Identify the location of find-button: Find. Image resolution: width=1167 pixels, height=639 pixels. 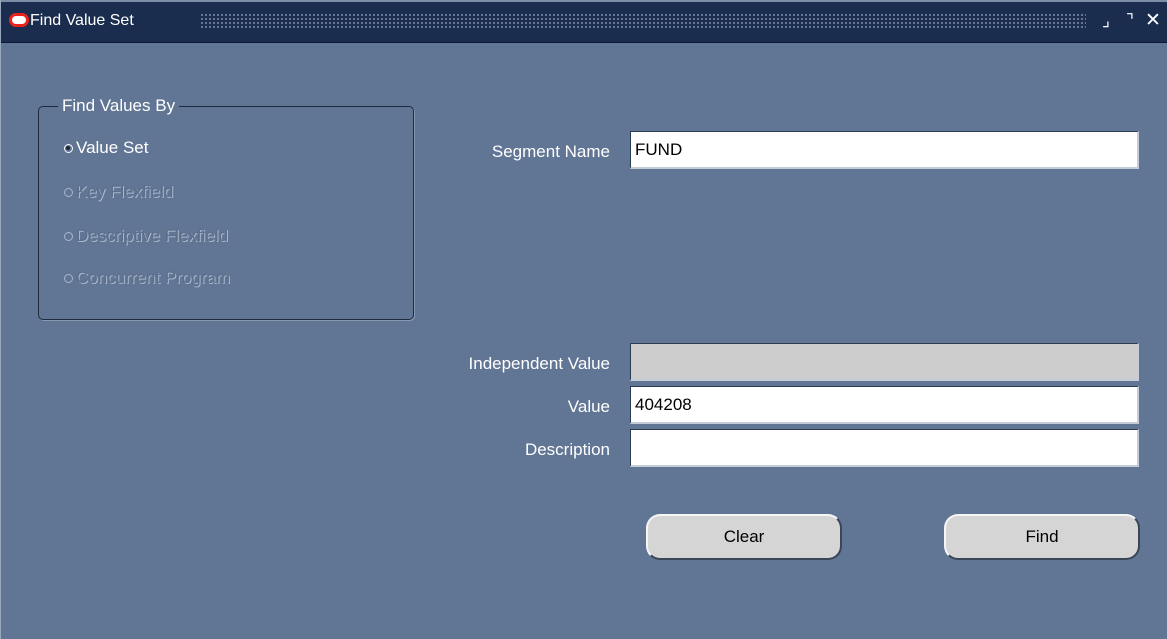
(1042, 537).